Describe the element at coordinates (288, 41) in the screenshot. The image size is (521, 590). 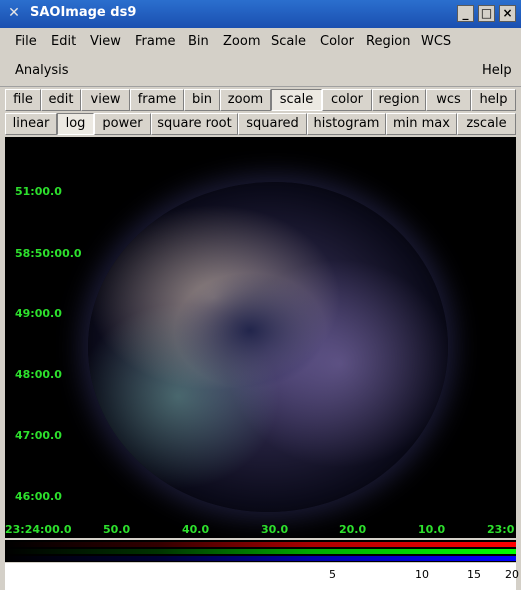
I see `menu-scale: Scale` at that location.